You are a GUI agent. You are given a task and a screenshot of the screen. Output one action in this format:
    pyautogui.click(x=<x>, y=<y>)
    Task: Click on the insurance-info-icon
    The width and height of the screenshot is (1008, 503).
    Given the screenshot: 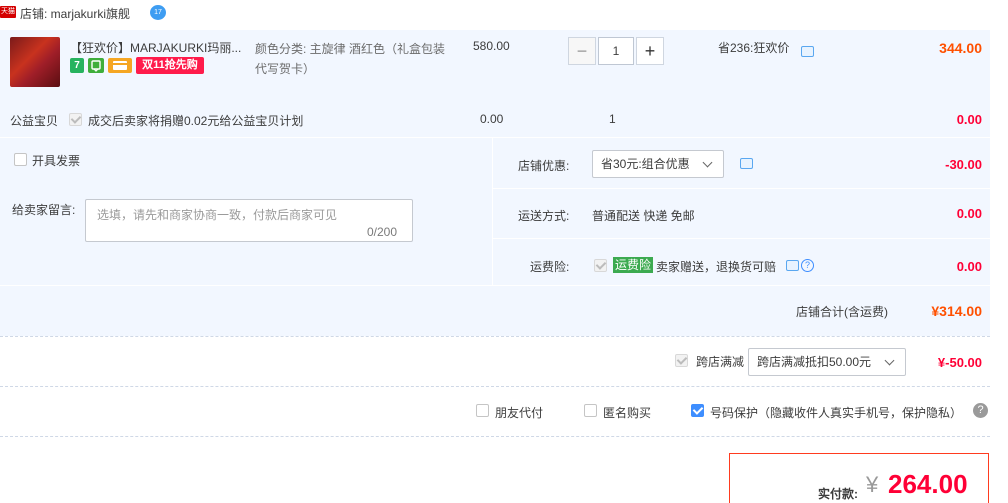 What is the action you would take?
    pyautogui.click(x=792, y=265)
    